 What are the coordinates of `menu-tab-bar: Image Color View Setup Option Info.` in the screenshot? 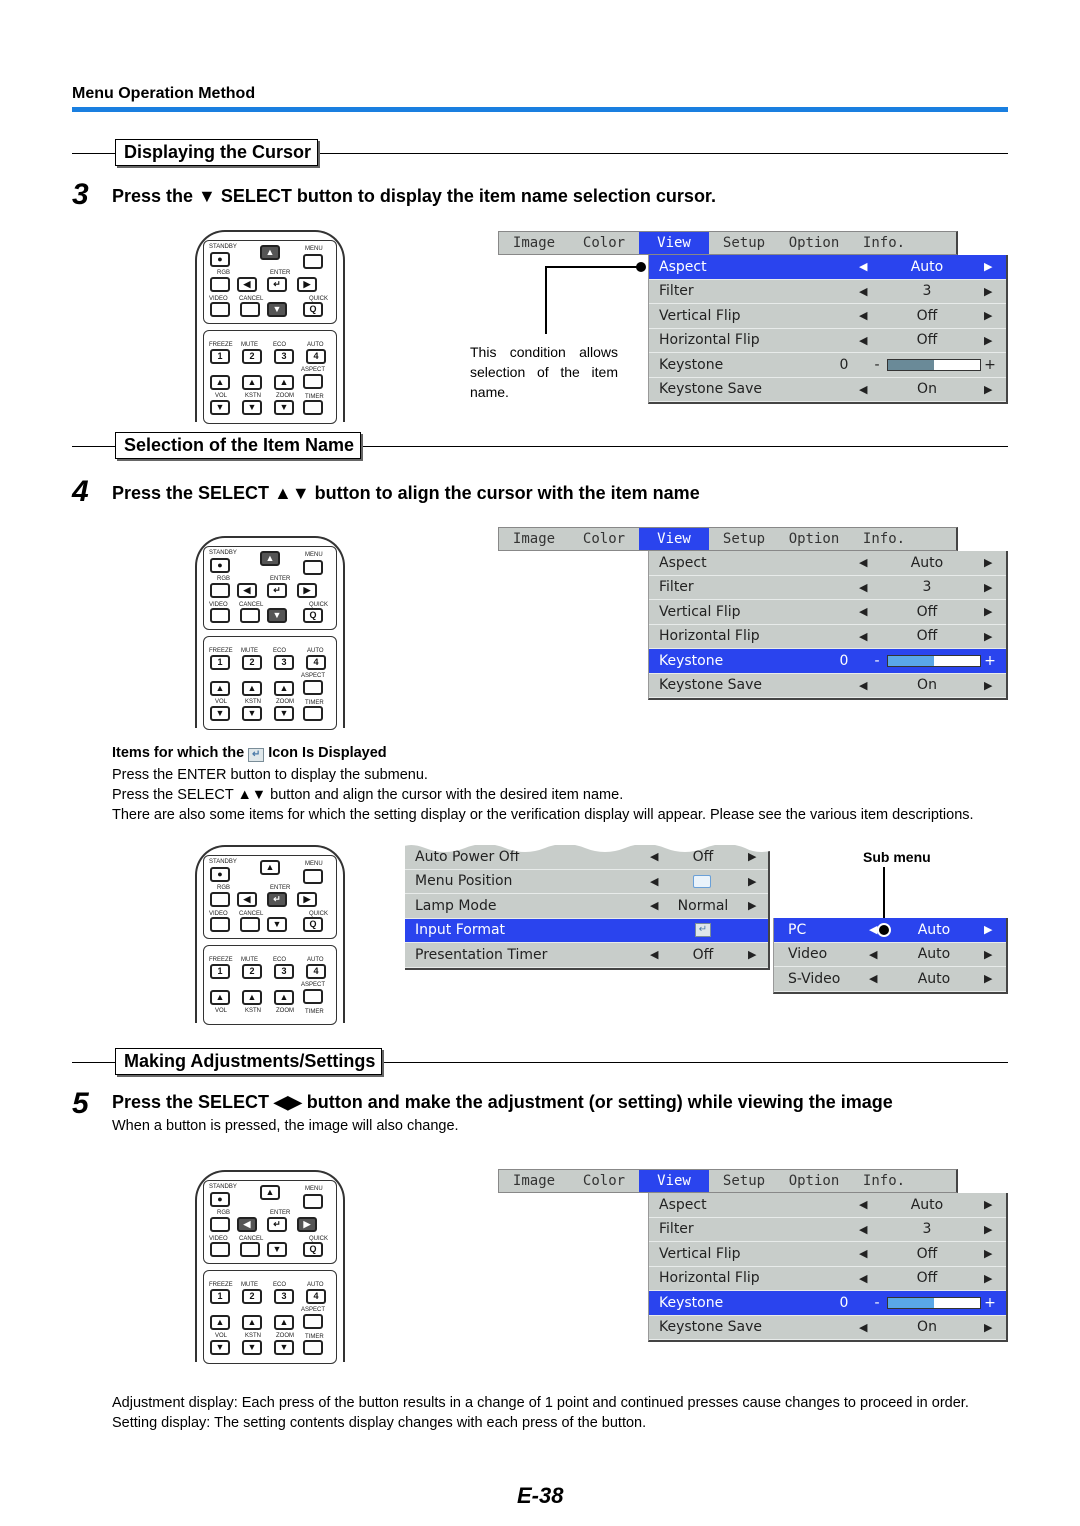 It's located at (728, 1181).